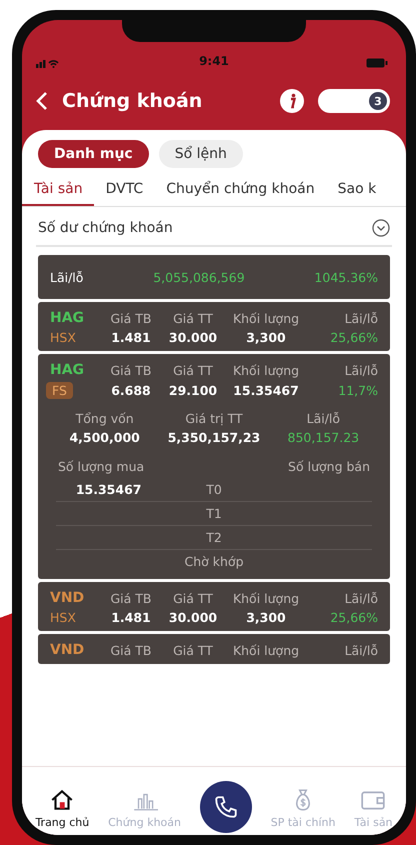 Image resolution: width=416 pixels, height=845 pixels. Describe the element at coordinates (214, 489) in the screenshot. I see `settlement-label: T0` at that location.